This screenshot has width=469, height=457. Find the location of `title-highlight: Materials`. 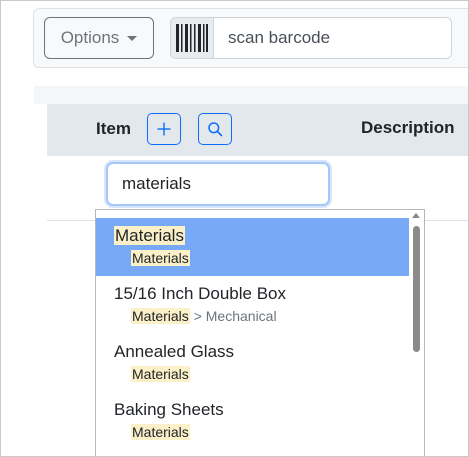

title-highlight: Materials is located at coordinates (149, 235).